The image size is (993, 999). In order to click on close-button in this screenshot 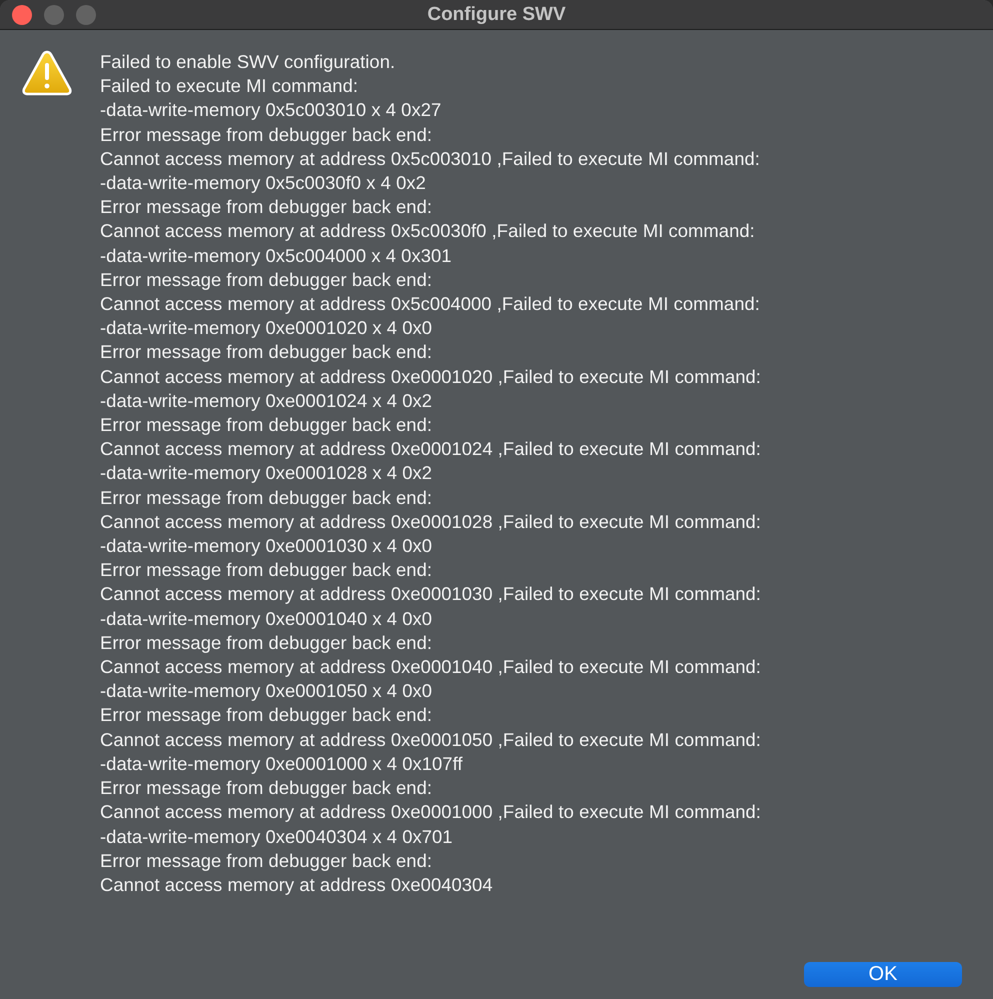, I will do `click(22, 15)`.